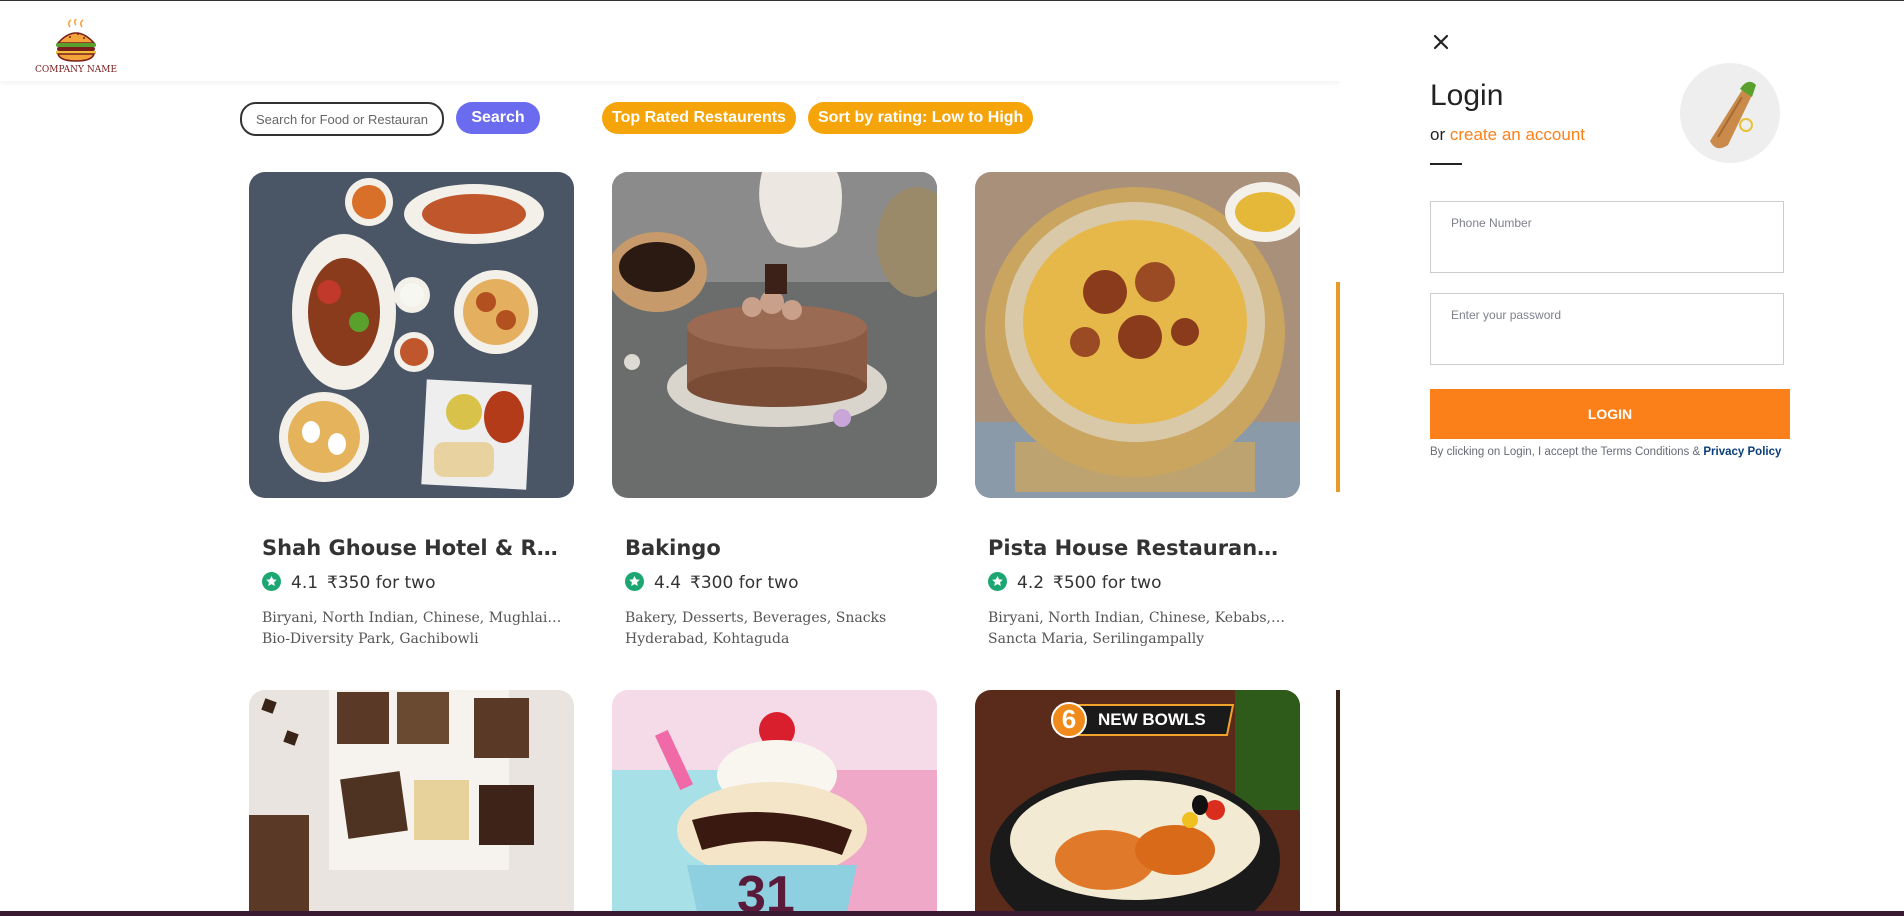 The image size is (1904, 916). What do you see at coordinates (76, 70) in the screenshot?
I see `company-name: COMPANY NAME` at bounding box center [76, 70].